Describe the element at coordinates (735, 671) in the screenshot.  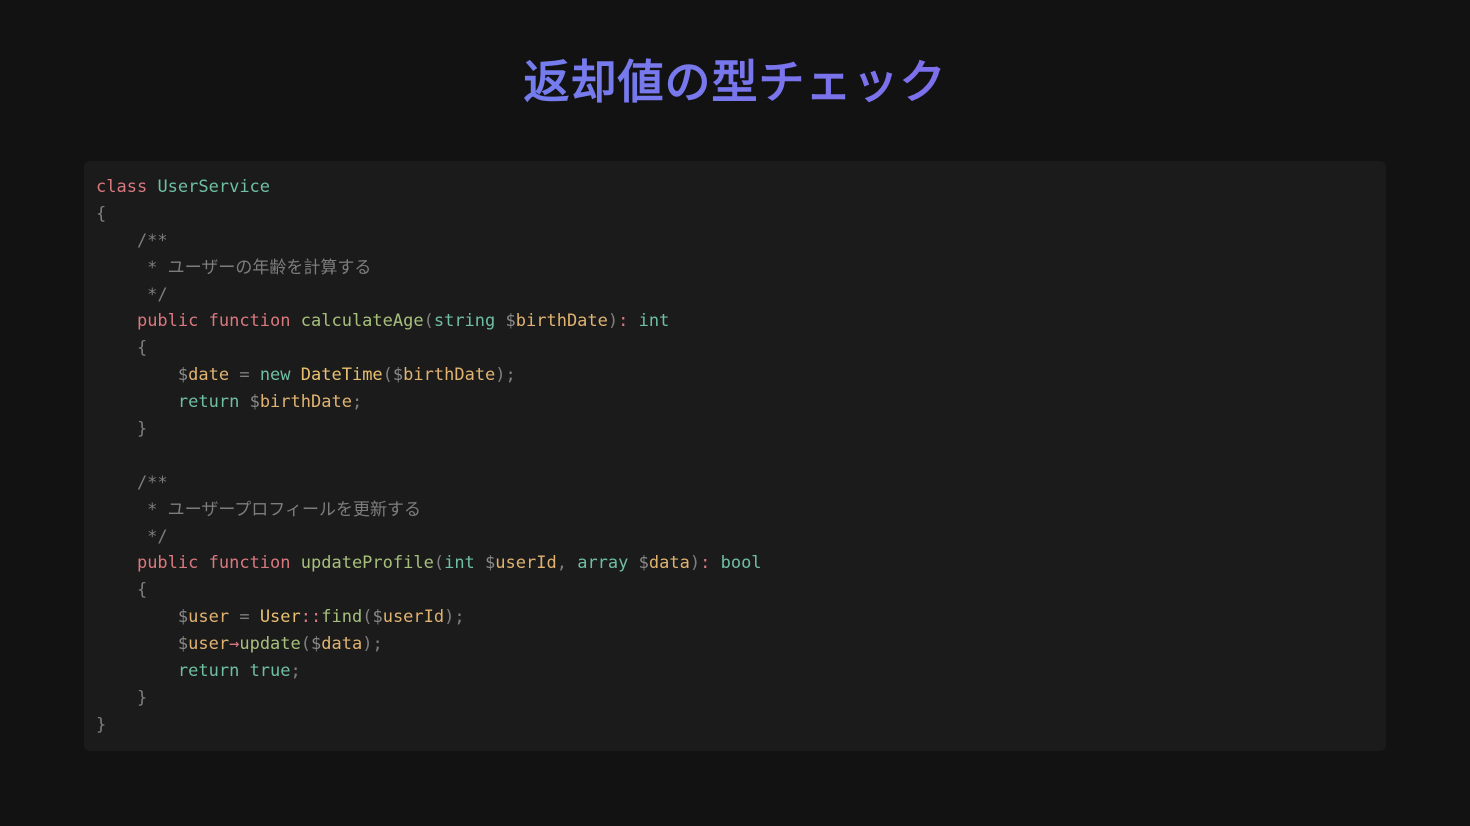
I see `code-line: return true;` at that location.